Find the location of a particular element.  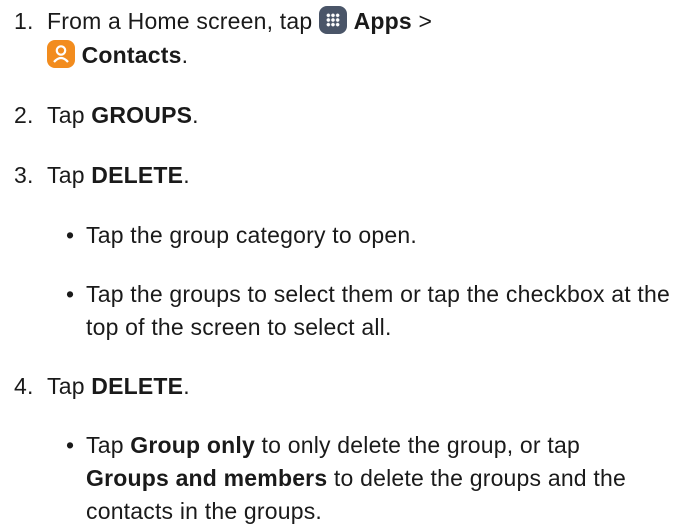

step-number: 1. is located at coordinates (24, 21).